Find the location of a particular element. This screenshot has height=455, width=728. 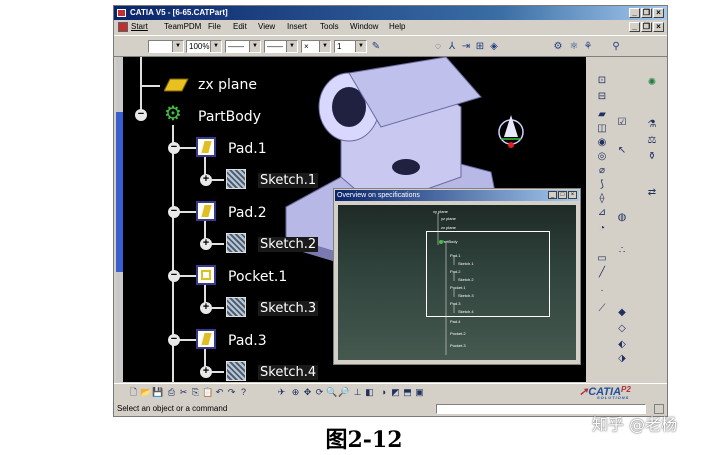

color-combo: ▼ is located at coordinates (166, 46).